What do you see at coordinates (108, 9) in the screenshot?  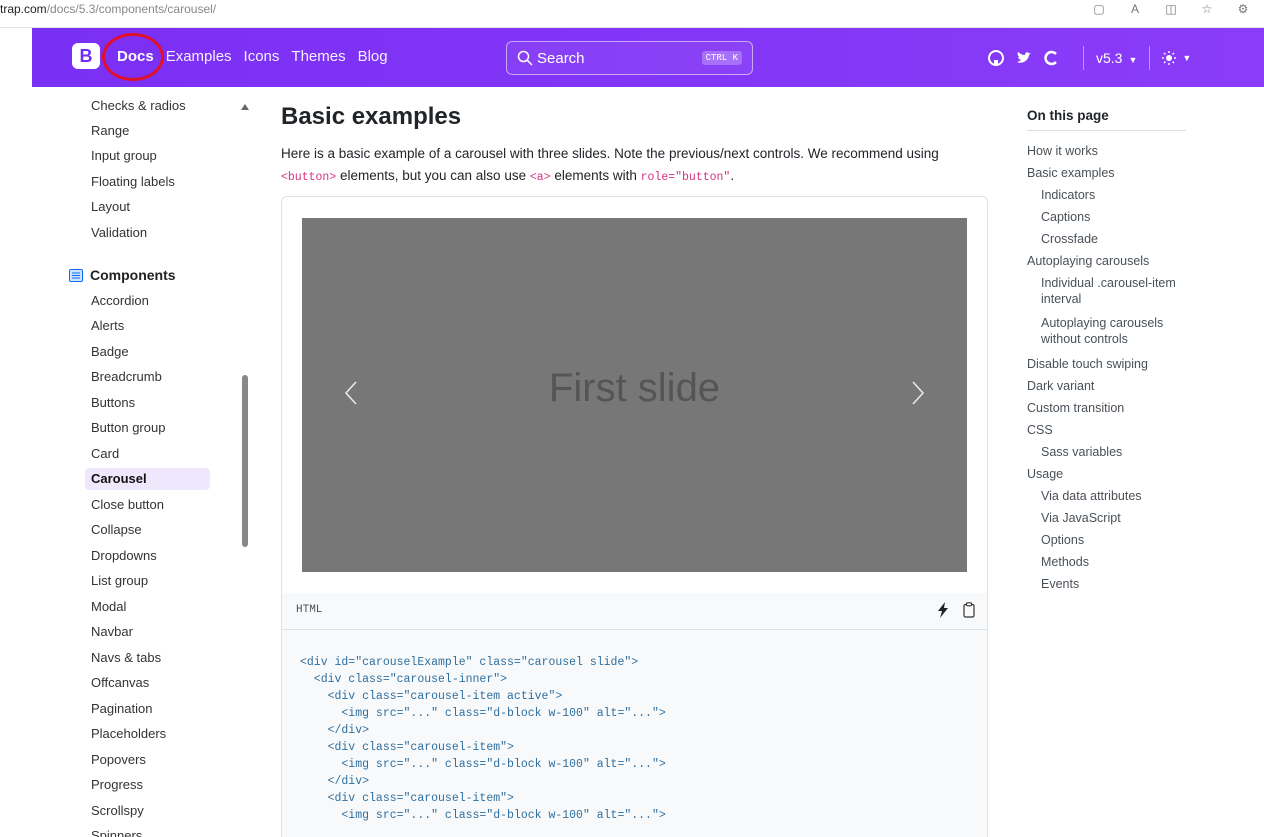 I see `url-text: trap.com/docs/5.3/components/carousel/` at bounding box center [108, 9].